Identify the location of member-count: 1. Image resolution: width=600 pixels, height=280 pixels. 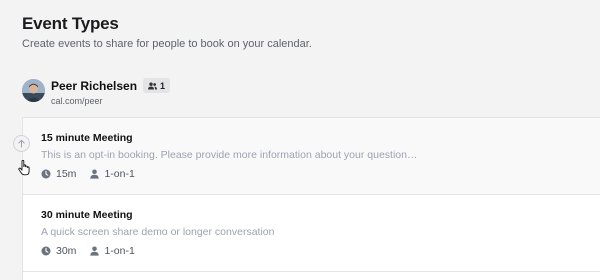
(163, 85).